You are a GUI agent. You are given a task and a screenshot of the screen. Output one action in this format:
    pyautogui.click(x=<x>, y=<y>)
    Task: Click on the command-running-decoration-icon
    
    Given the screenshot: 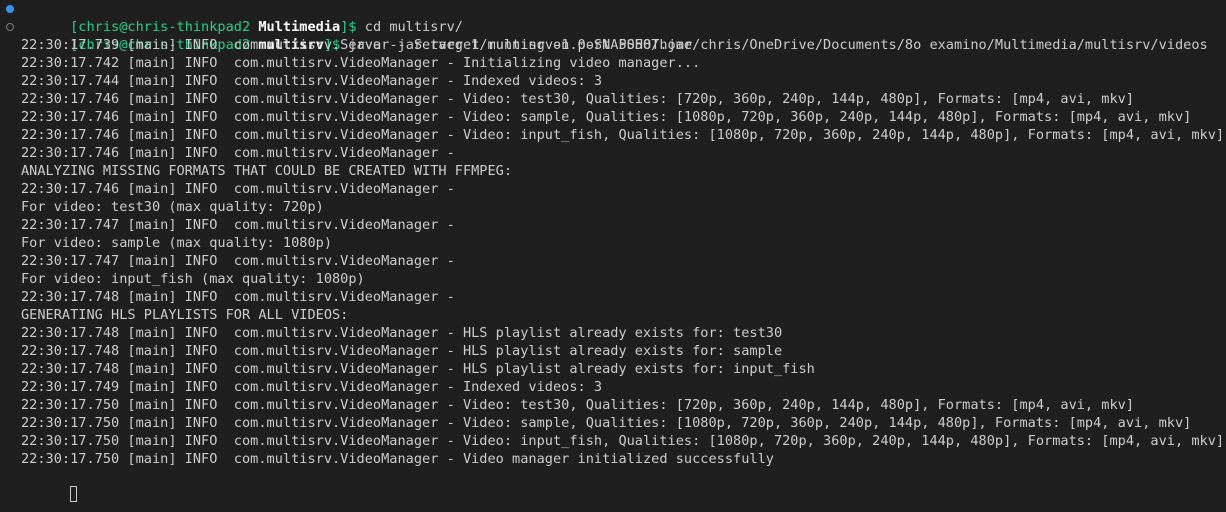 What is the action you would take?
    pyautogui.click(x=10, y=27)
    